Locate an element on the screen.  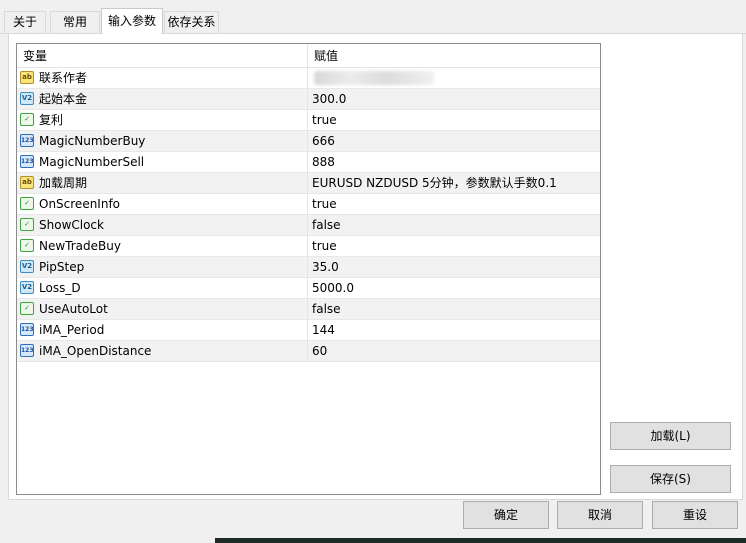
table-row: V2 起始本金 300.0 is located at coordinates (308, 99).